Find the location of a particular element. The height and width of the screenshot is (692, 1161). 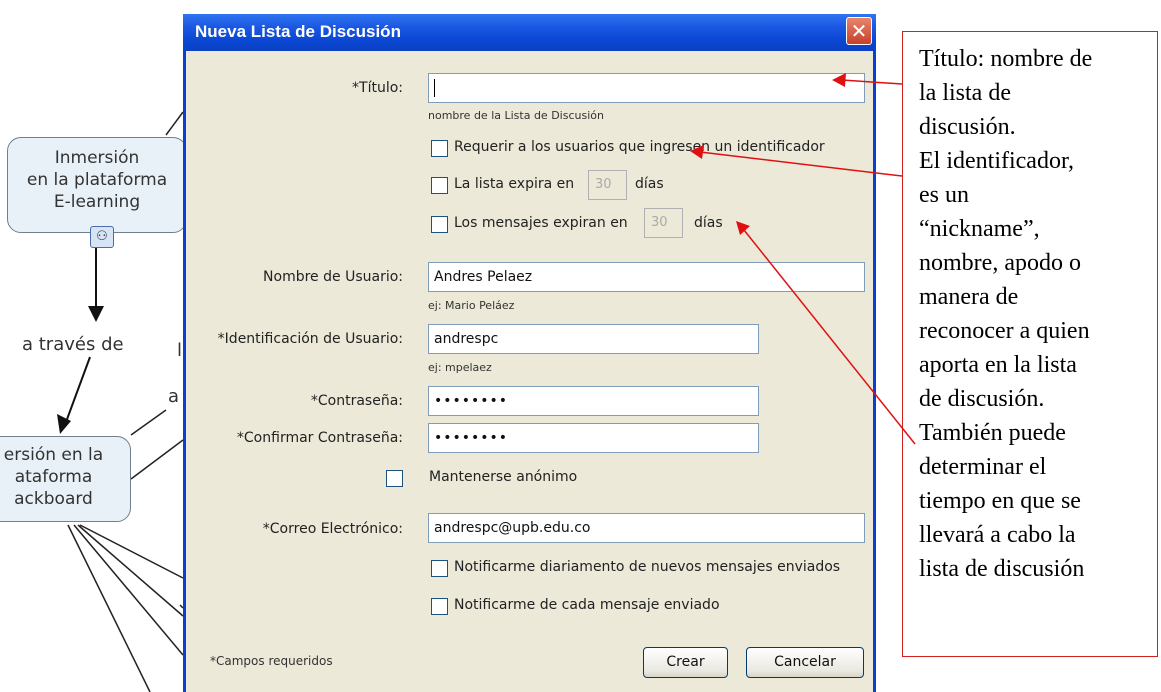

title-input is located at coordinates (646, 88).